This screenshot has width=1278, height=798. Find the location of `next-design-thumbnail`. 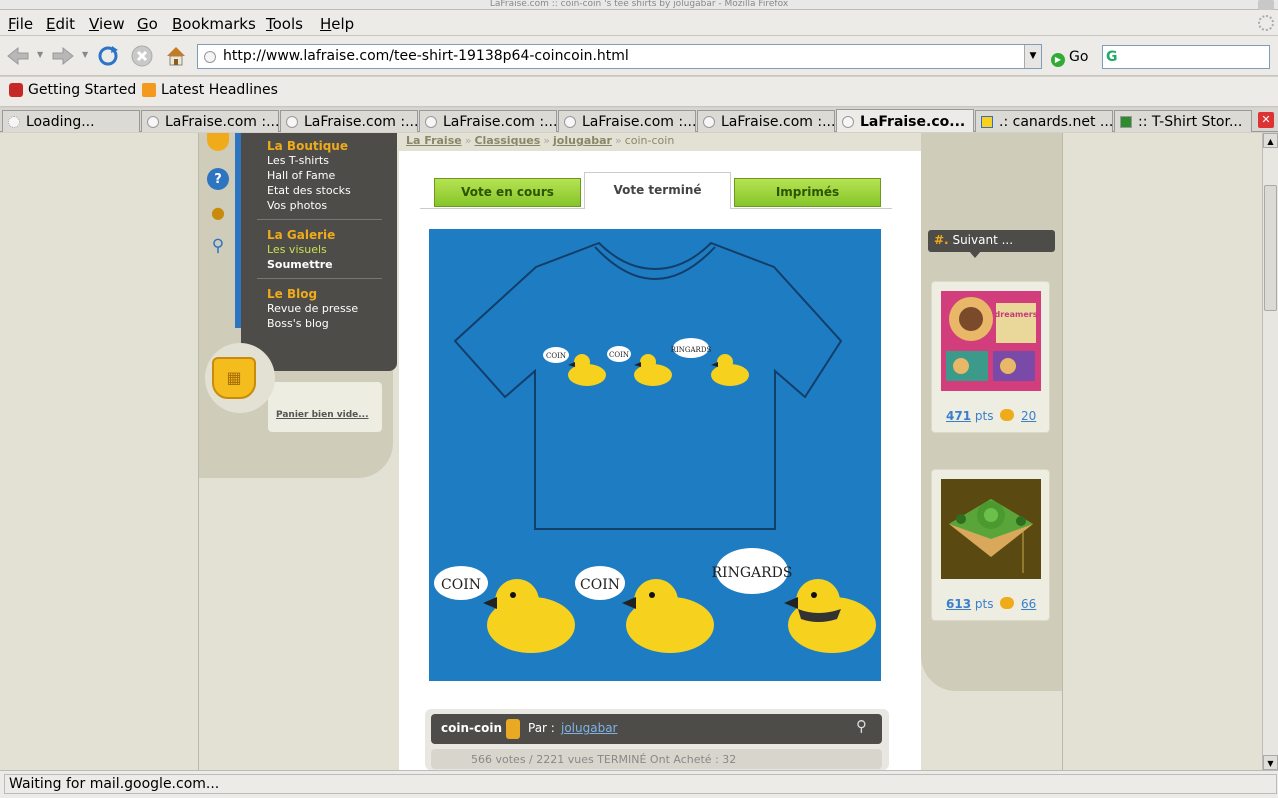

next-design-thumbnail is located at coordinates (991, 529).